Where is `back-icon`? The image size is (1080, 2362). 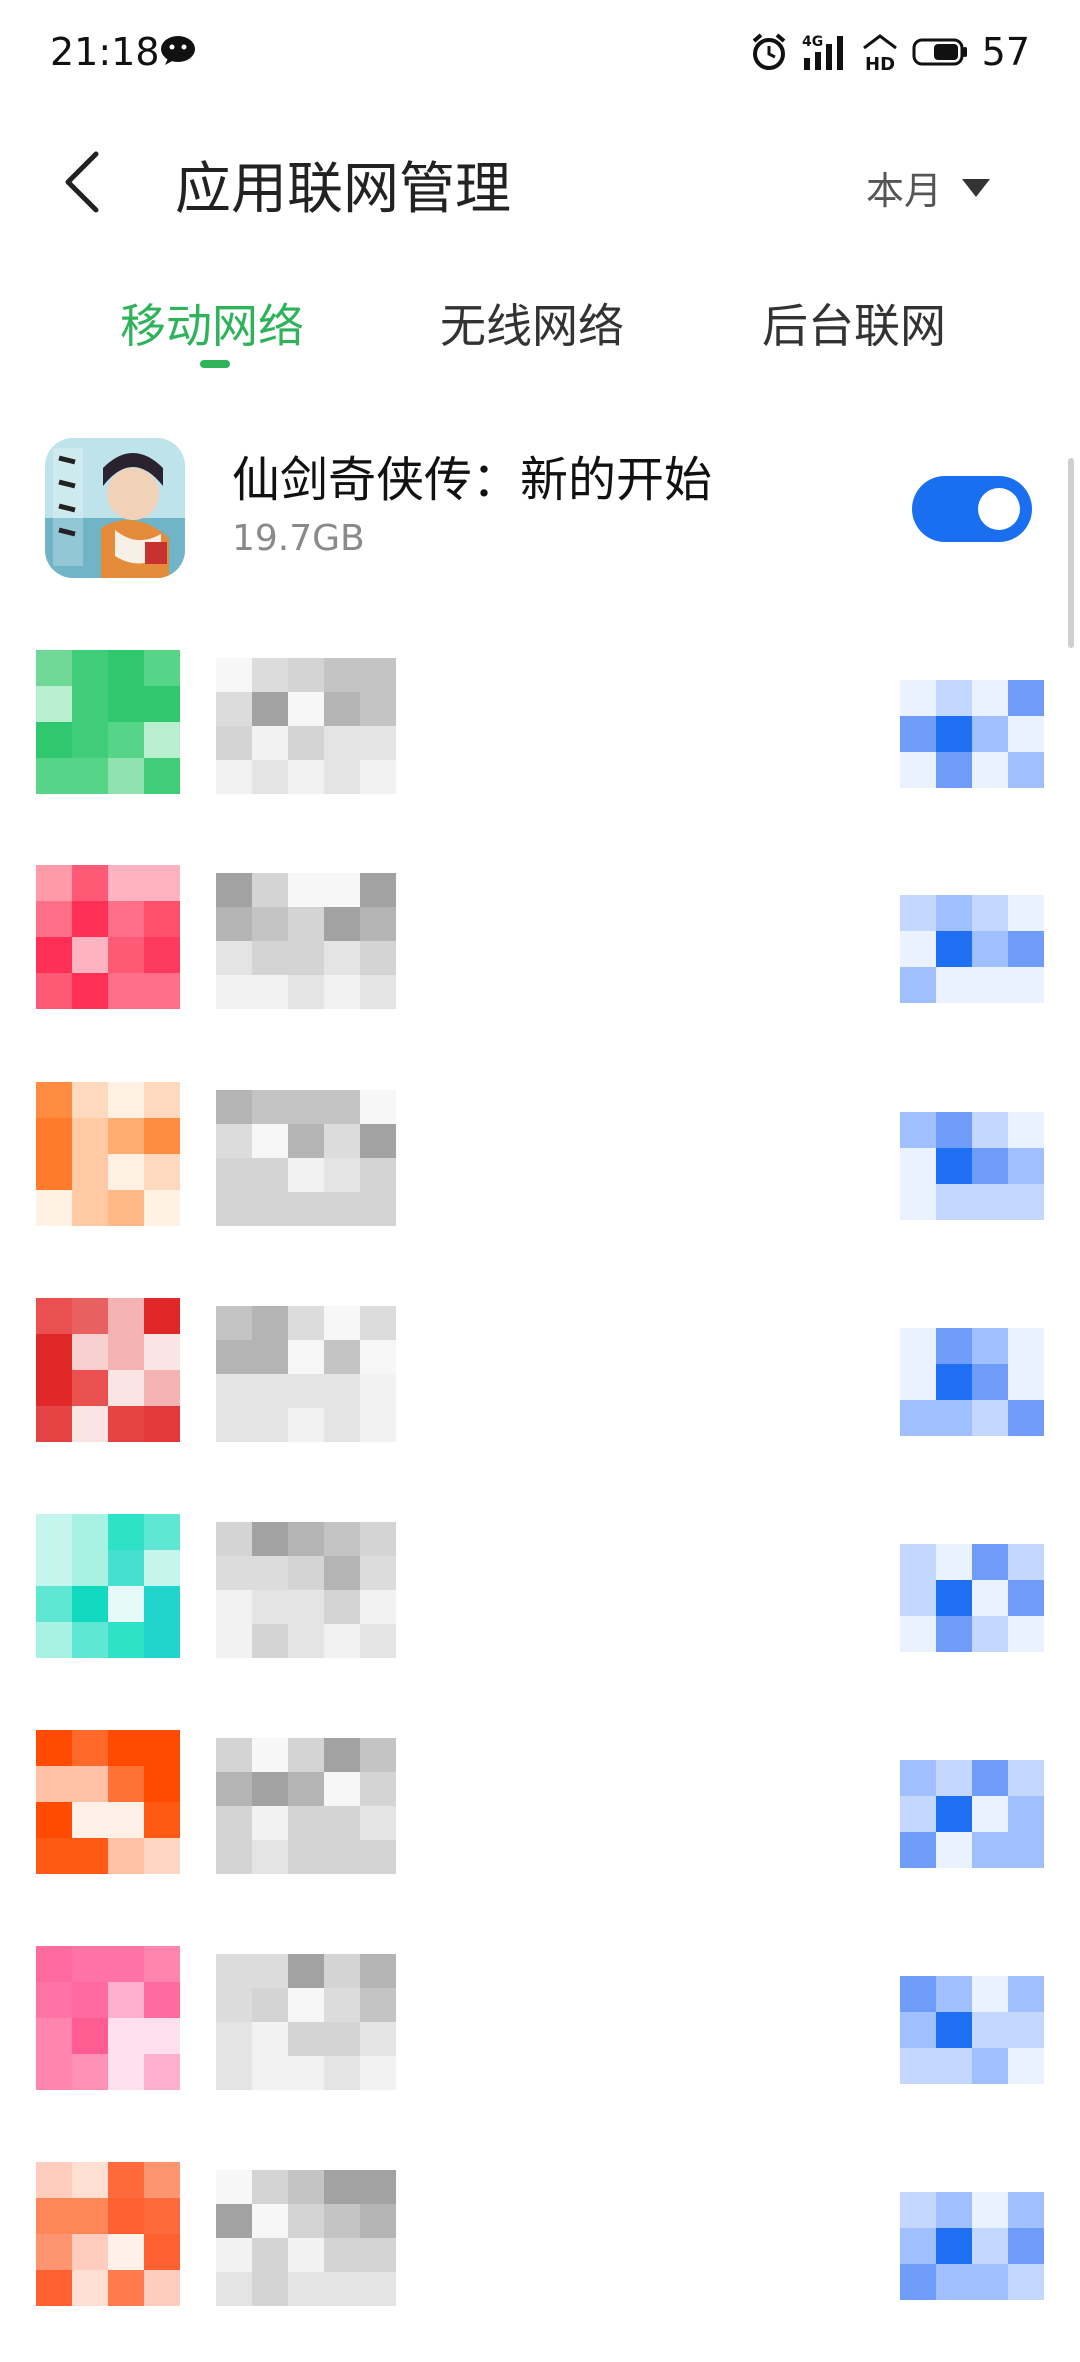
back-icon is located at coordinates (82, 182).